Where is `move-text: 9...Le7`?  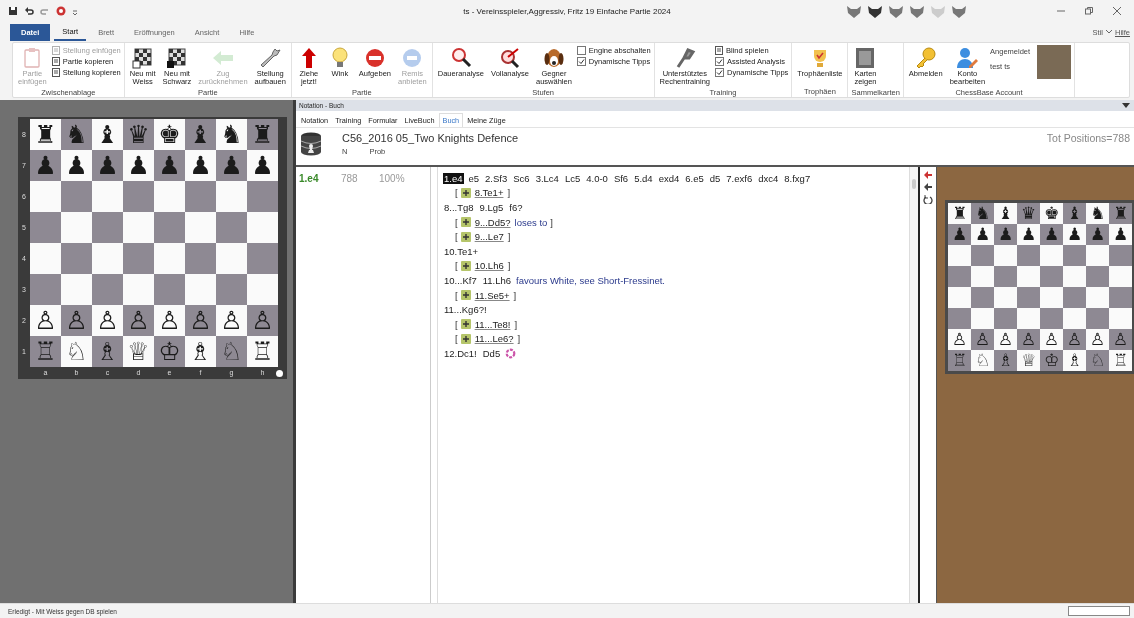 move-text: 9...Le7 is located at coordinates (489, 237).